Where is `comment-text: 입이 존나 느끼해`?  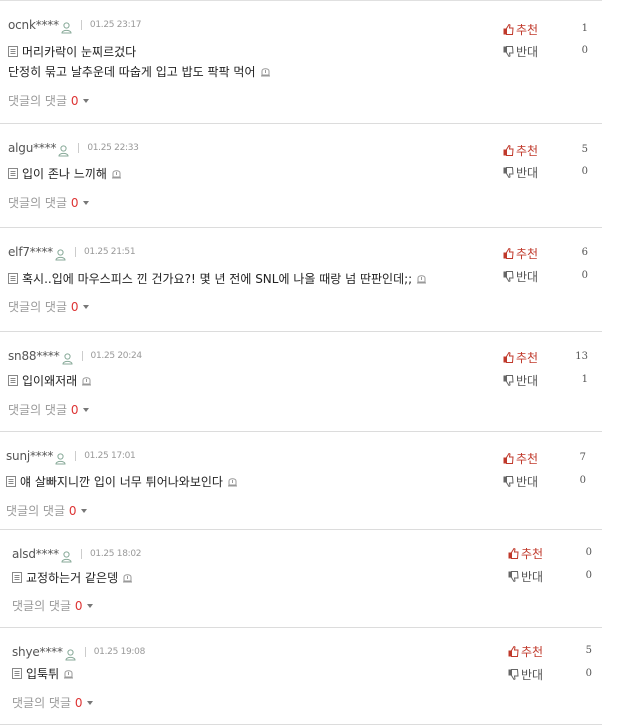 comment-text: 입이 존나 느끼해 is located at coordinates (64, 174).